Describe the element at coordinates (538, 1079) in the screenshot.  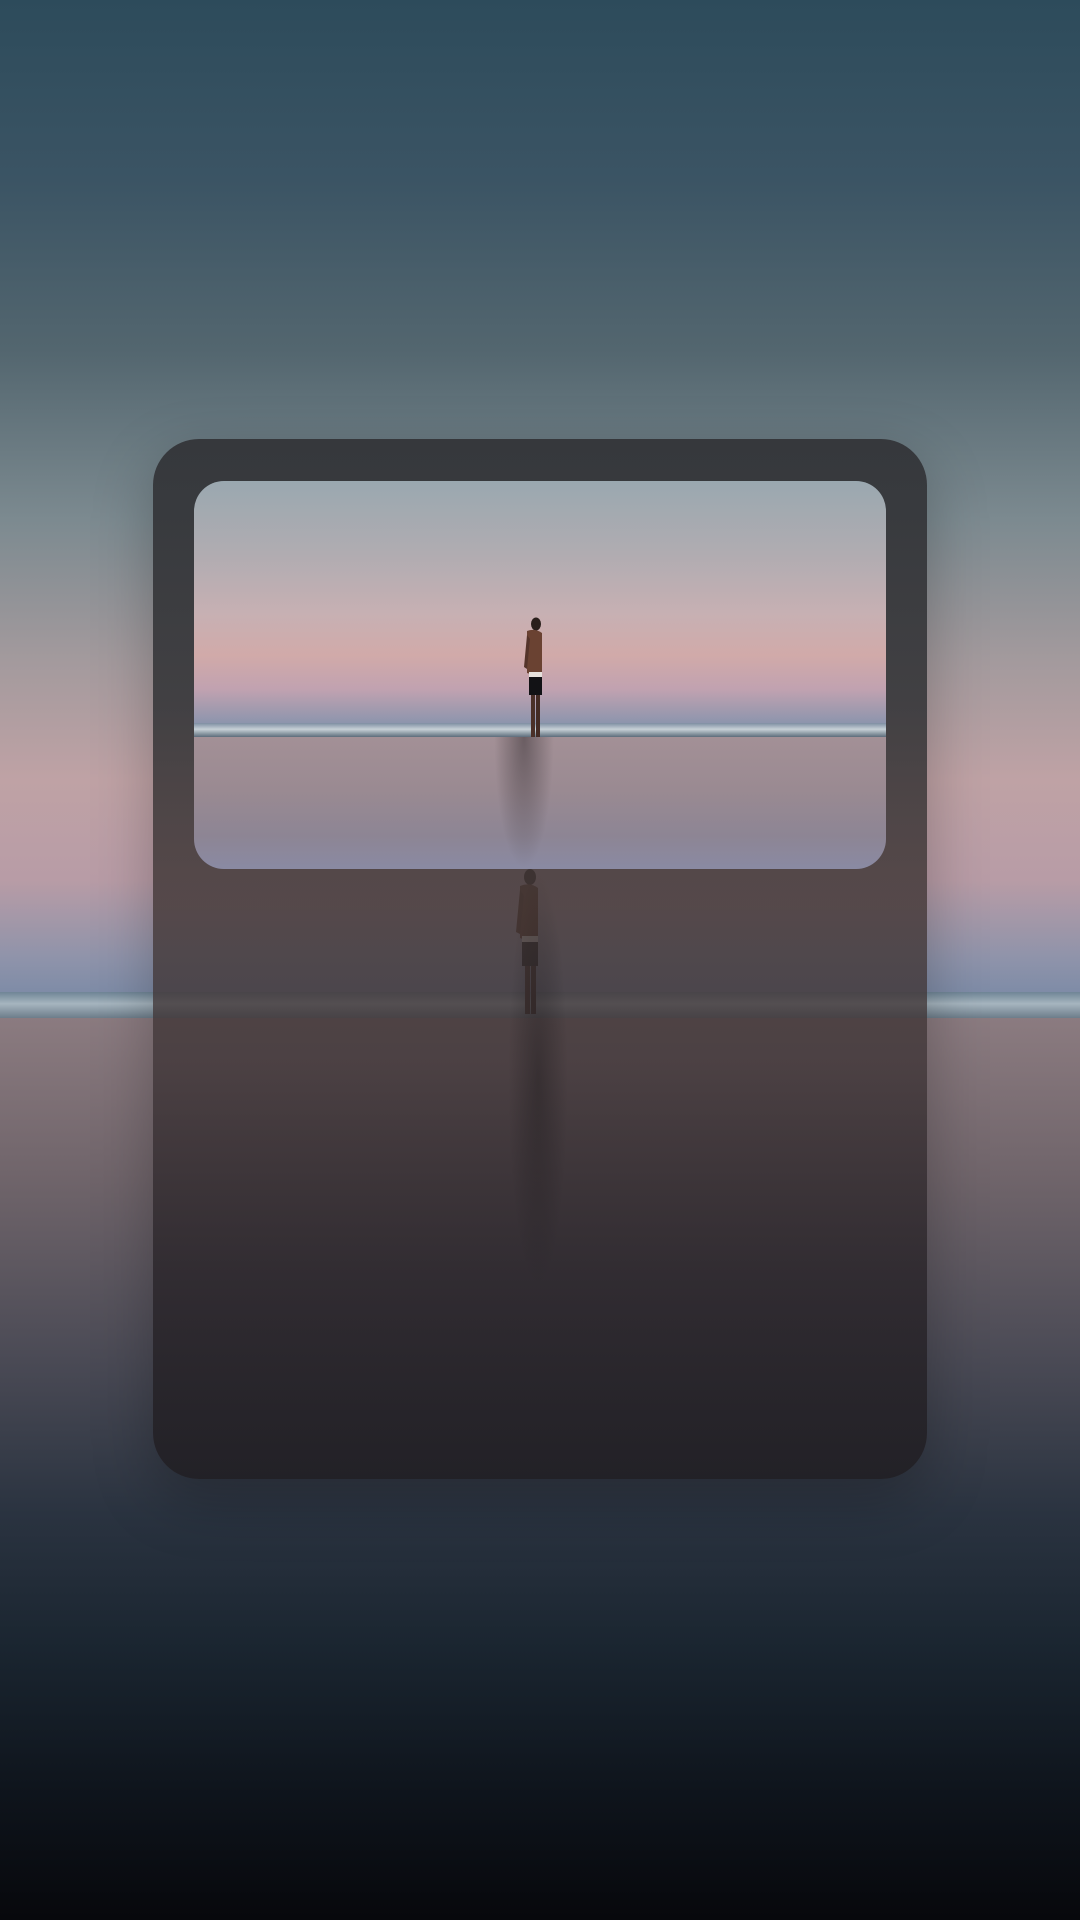
I see `card-blurred-reflection` at that location.